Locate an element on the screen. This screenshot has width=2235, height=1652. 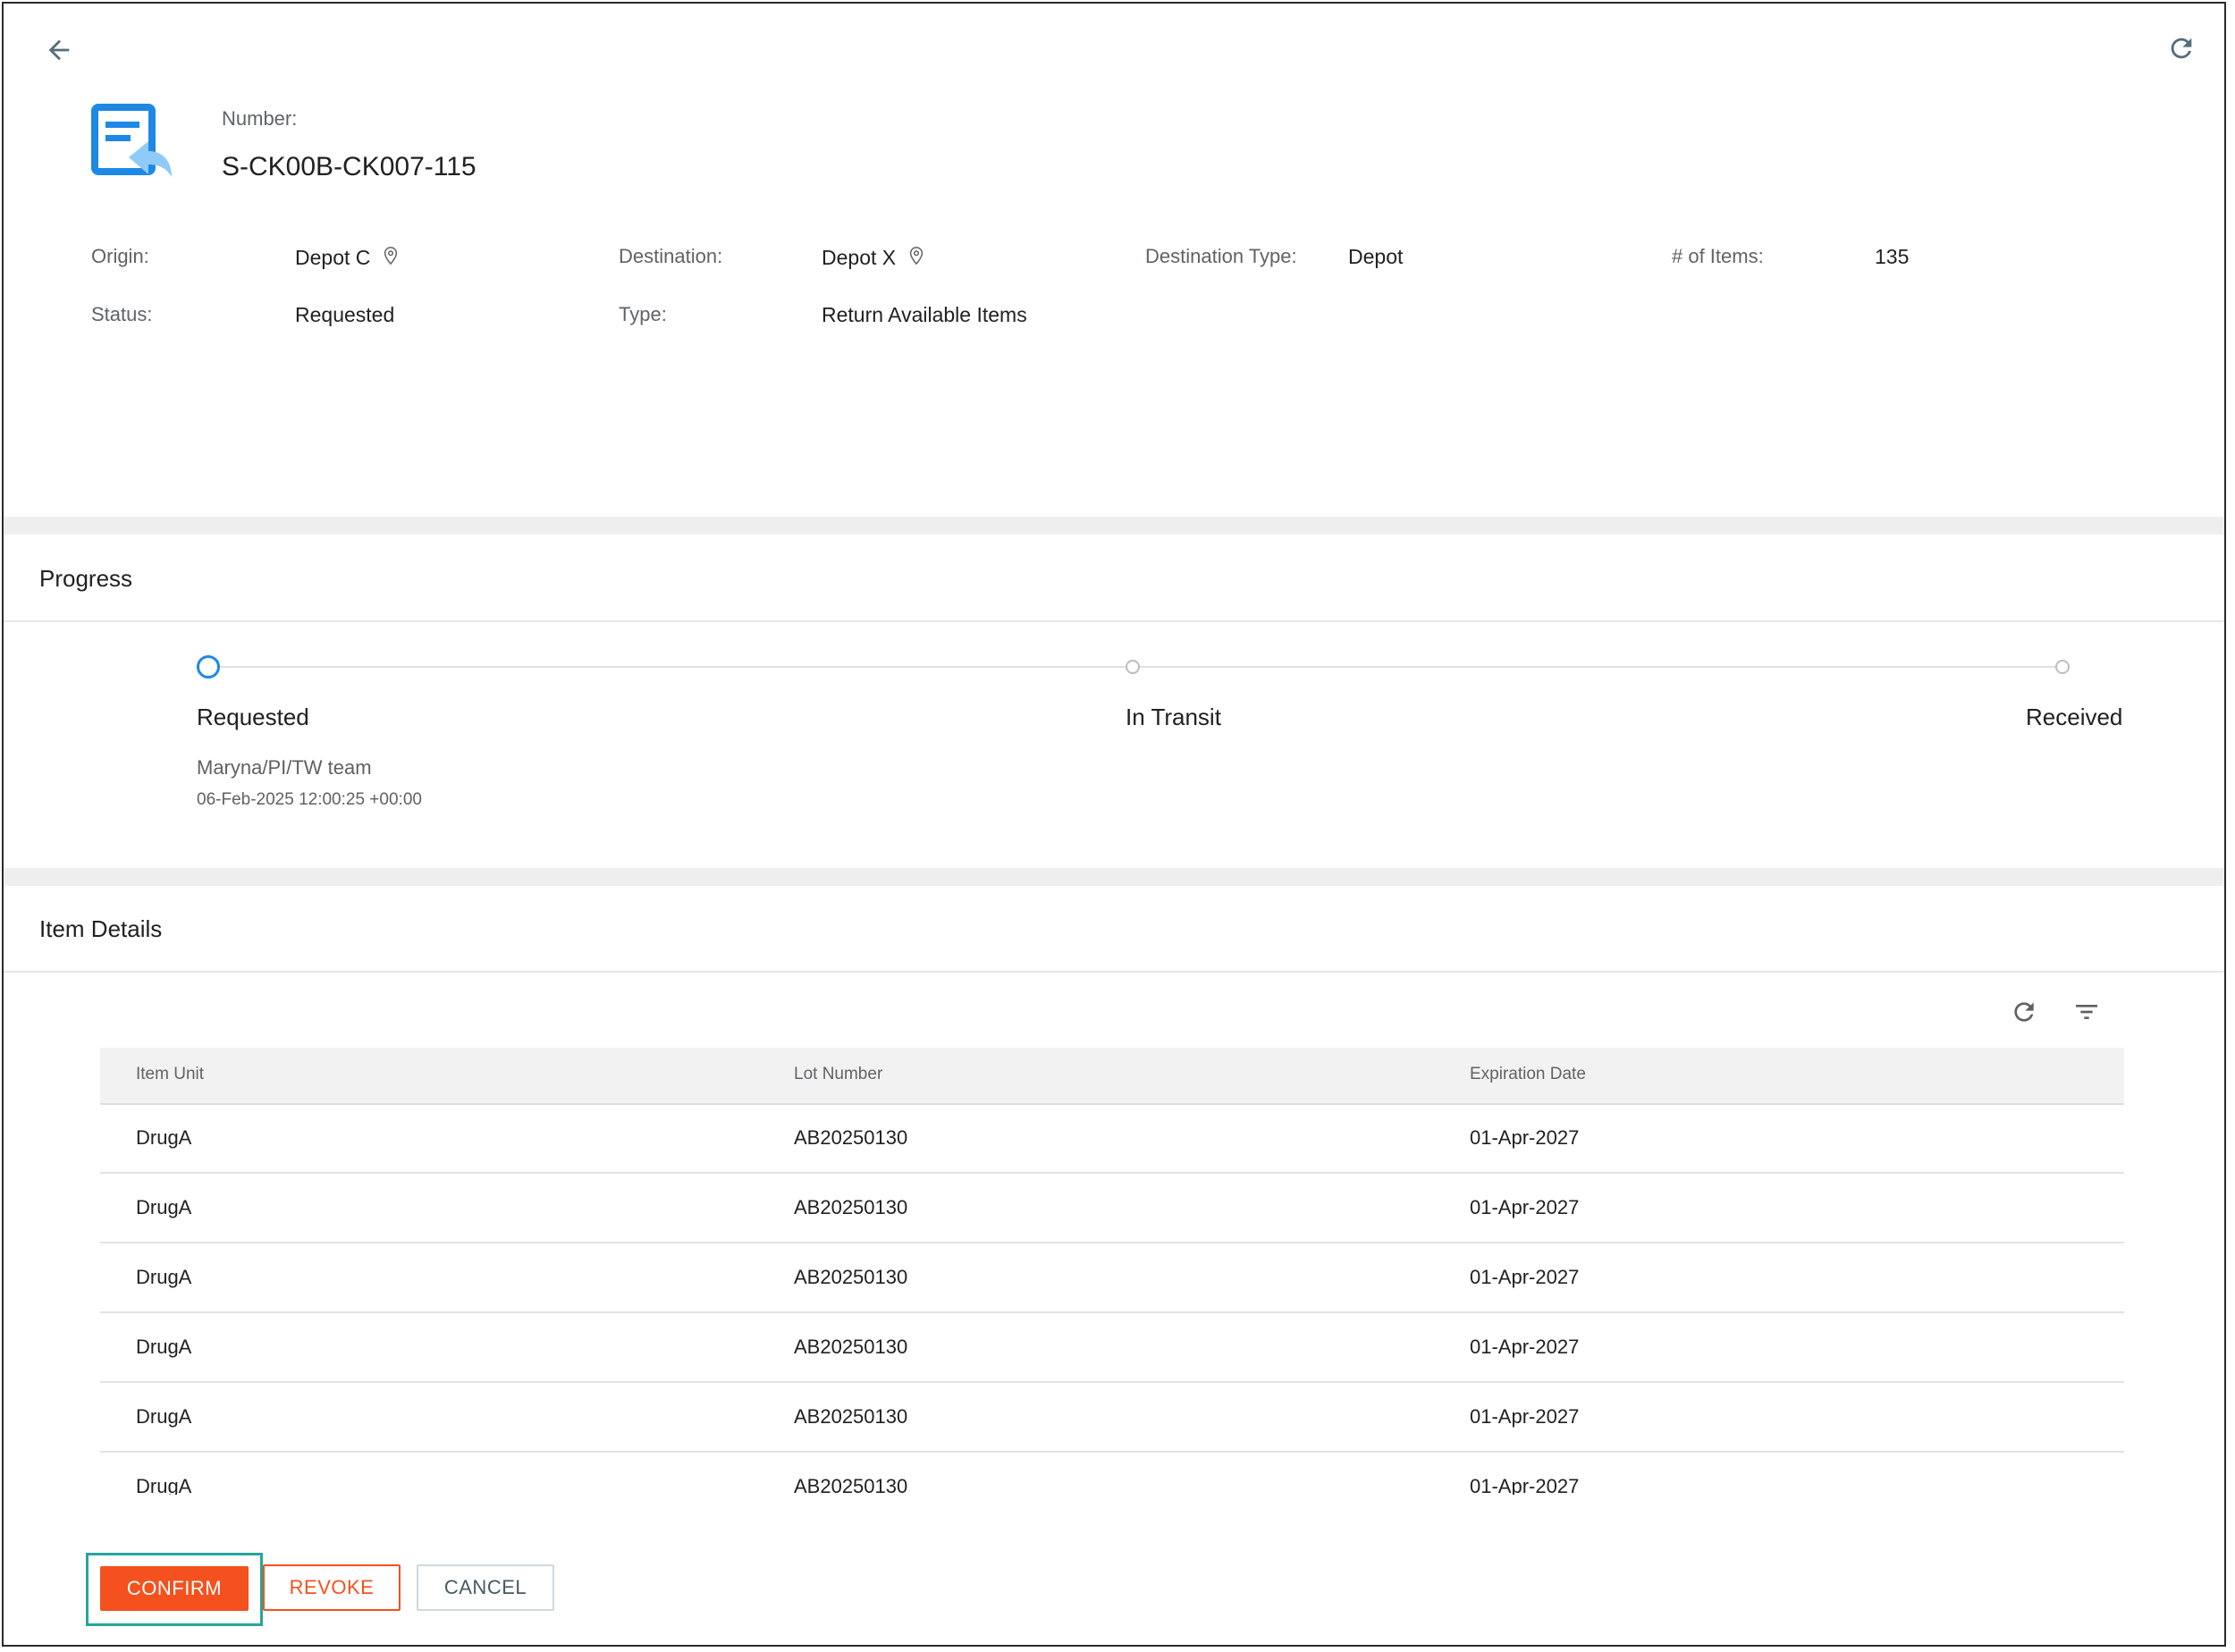
origin-value: Depot C is located at coordinates (333, 257).